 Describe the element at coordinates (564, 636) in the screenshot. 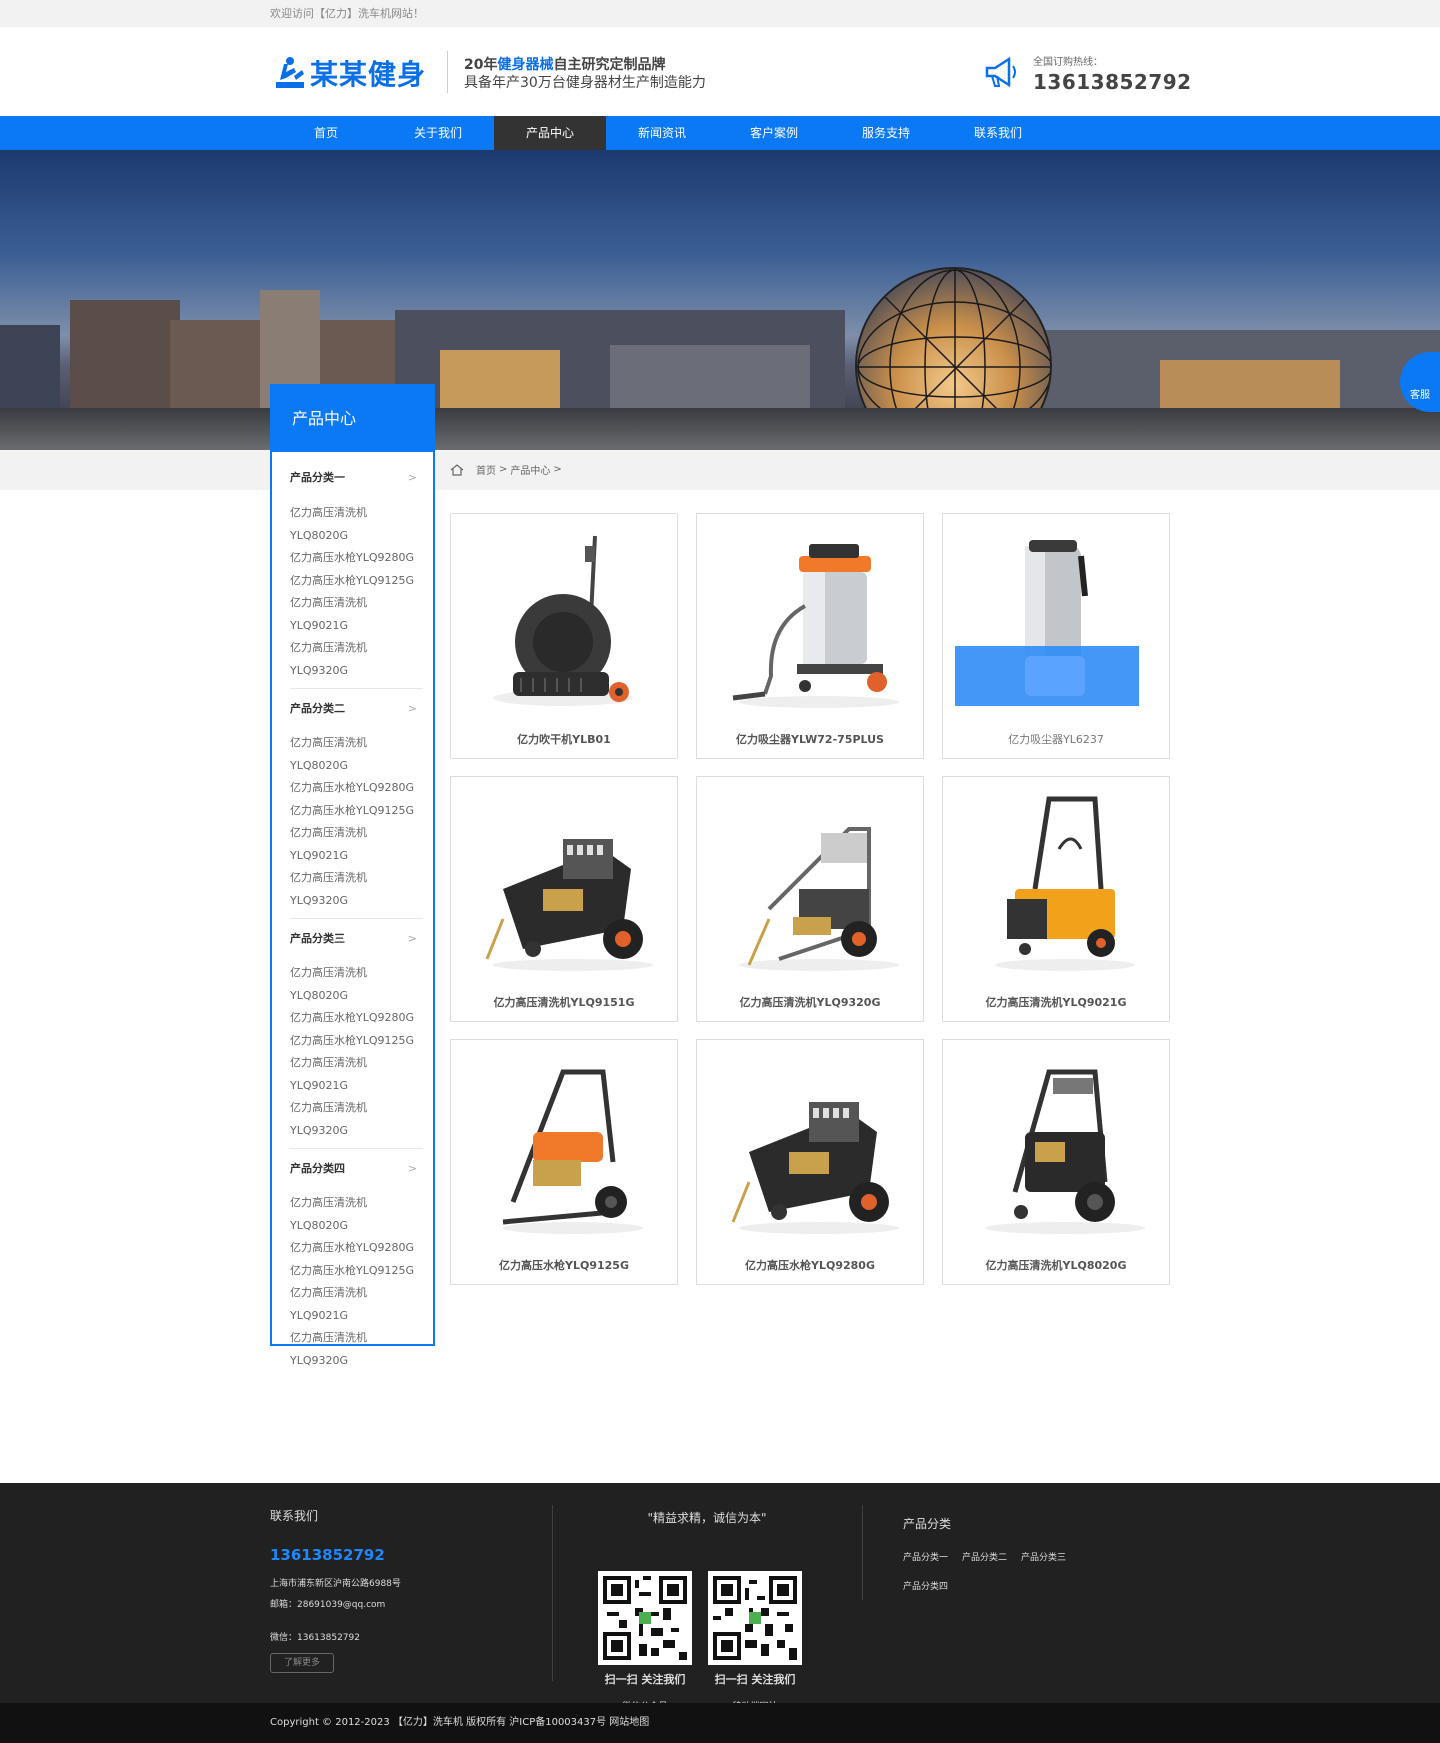

I see `product-card: 亿力吹干机YLB01` at that location.